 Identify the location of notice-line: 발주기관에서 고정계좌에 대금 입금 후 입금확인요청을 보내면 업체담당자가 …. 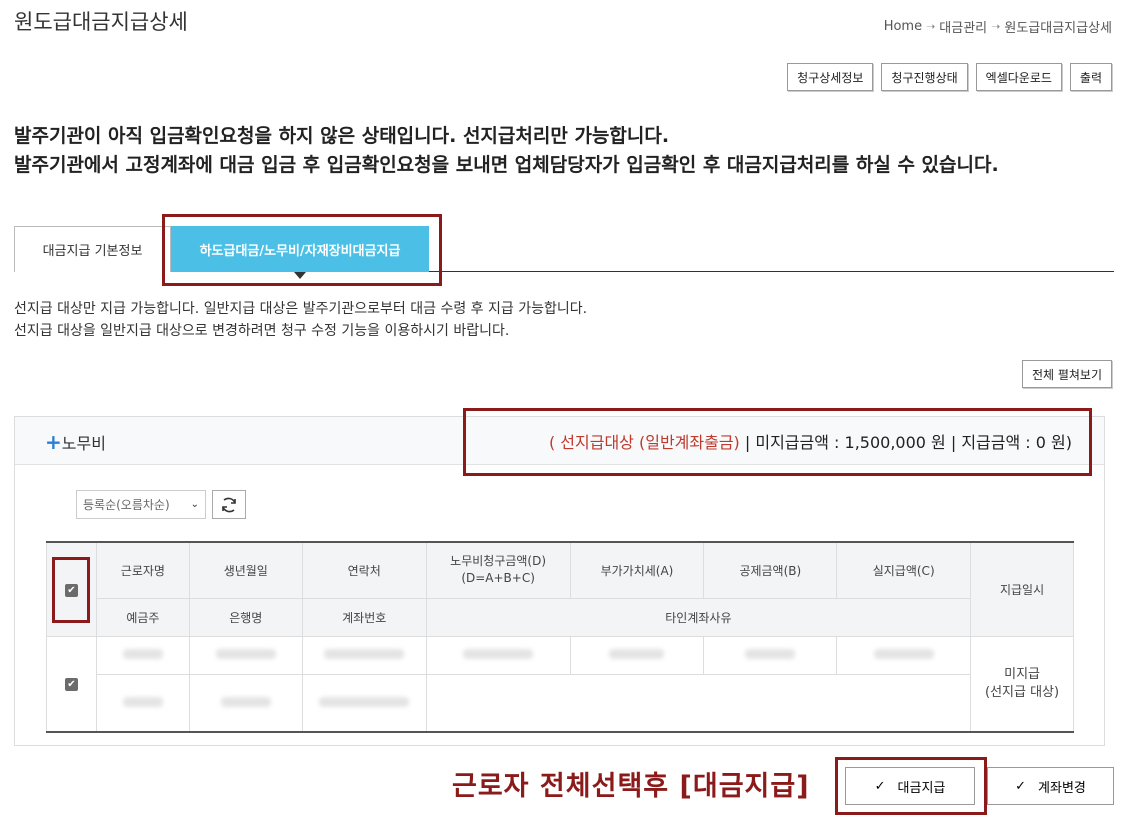
(506, 165).